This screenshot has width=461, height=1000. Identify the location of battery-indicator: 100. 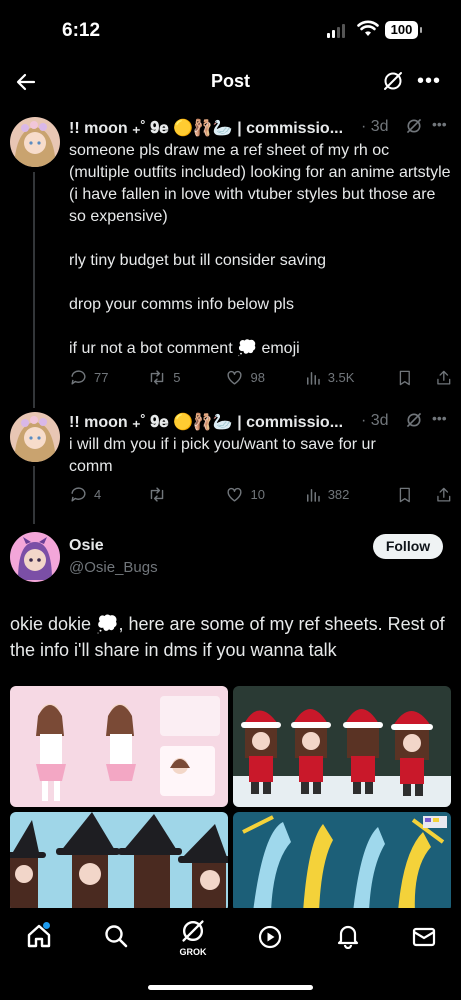
(403, 30).